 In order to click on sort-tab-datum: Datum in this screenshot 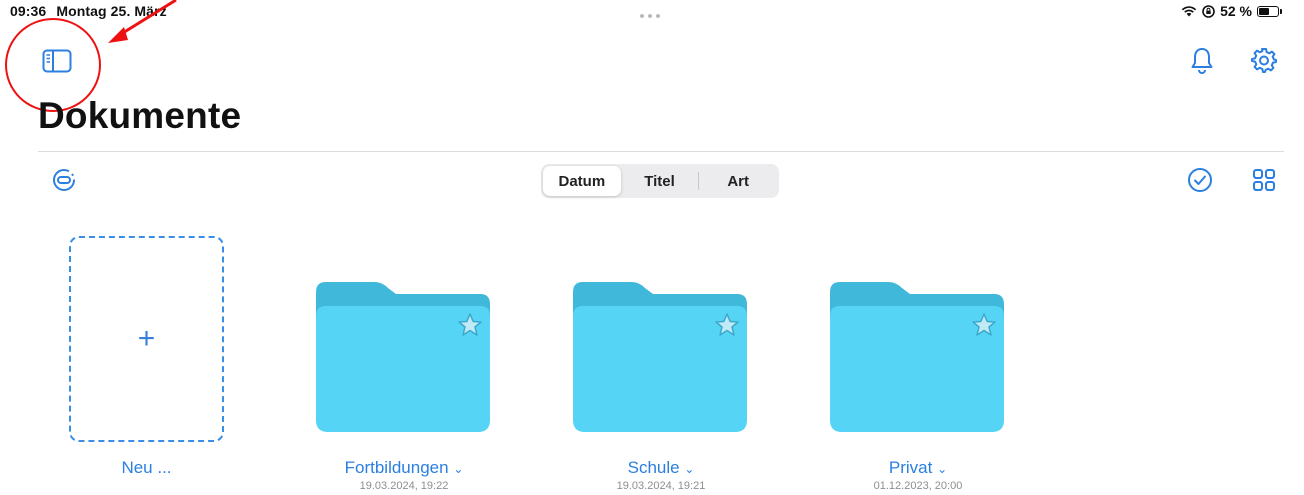, I will do `click(582, 181)`.